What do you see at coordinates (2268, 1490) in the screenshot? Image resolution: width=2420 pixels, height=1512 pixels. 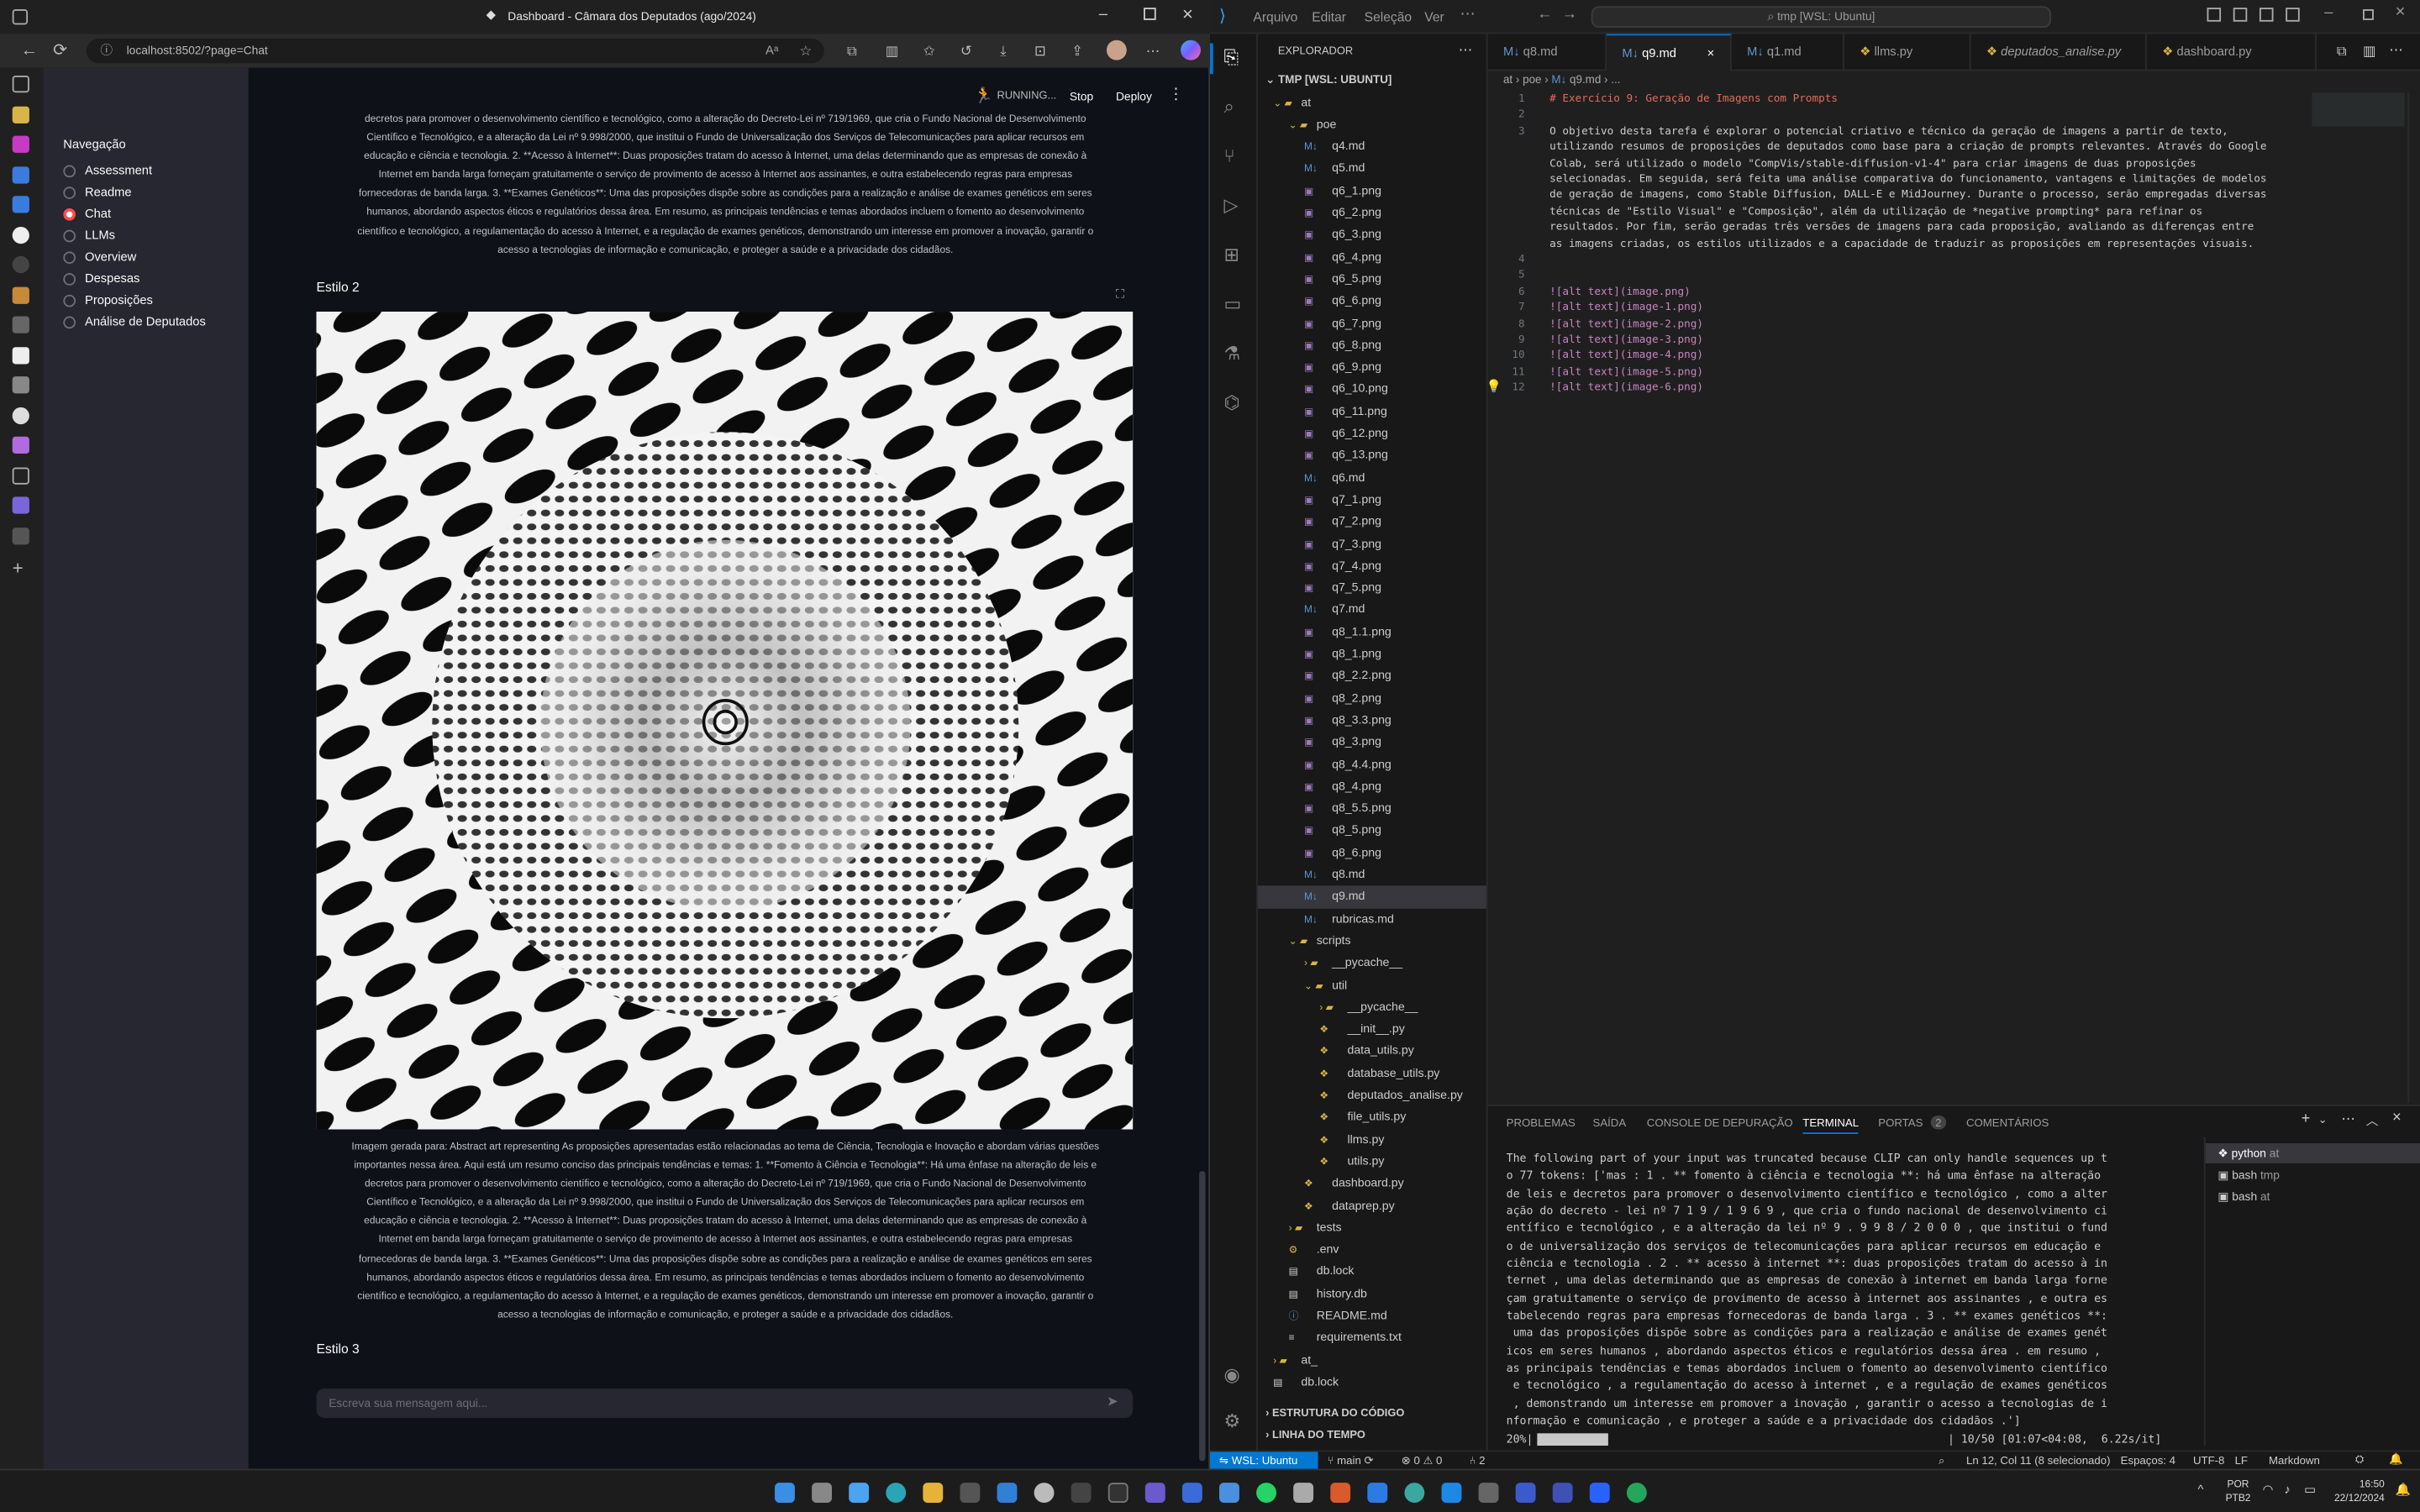 I see `wifi-icon: ◠` at bounding box center [2268, 1490].